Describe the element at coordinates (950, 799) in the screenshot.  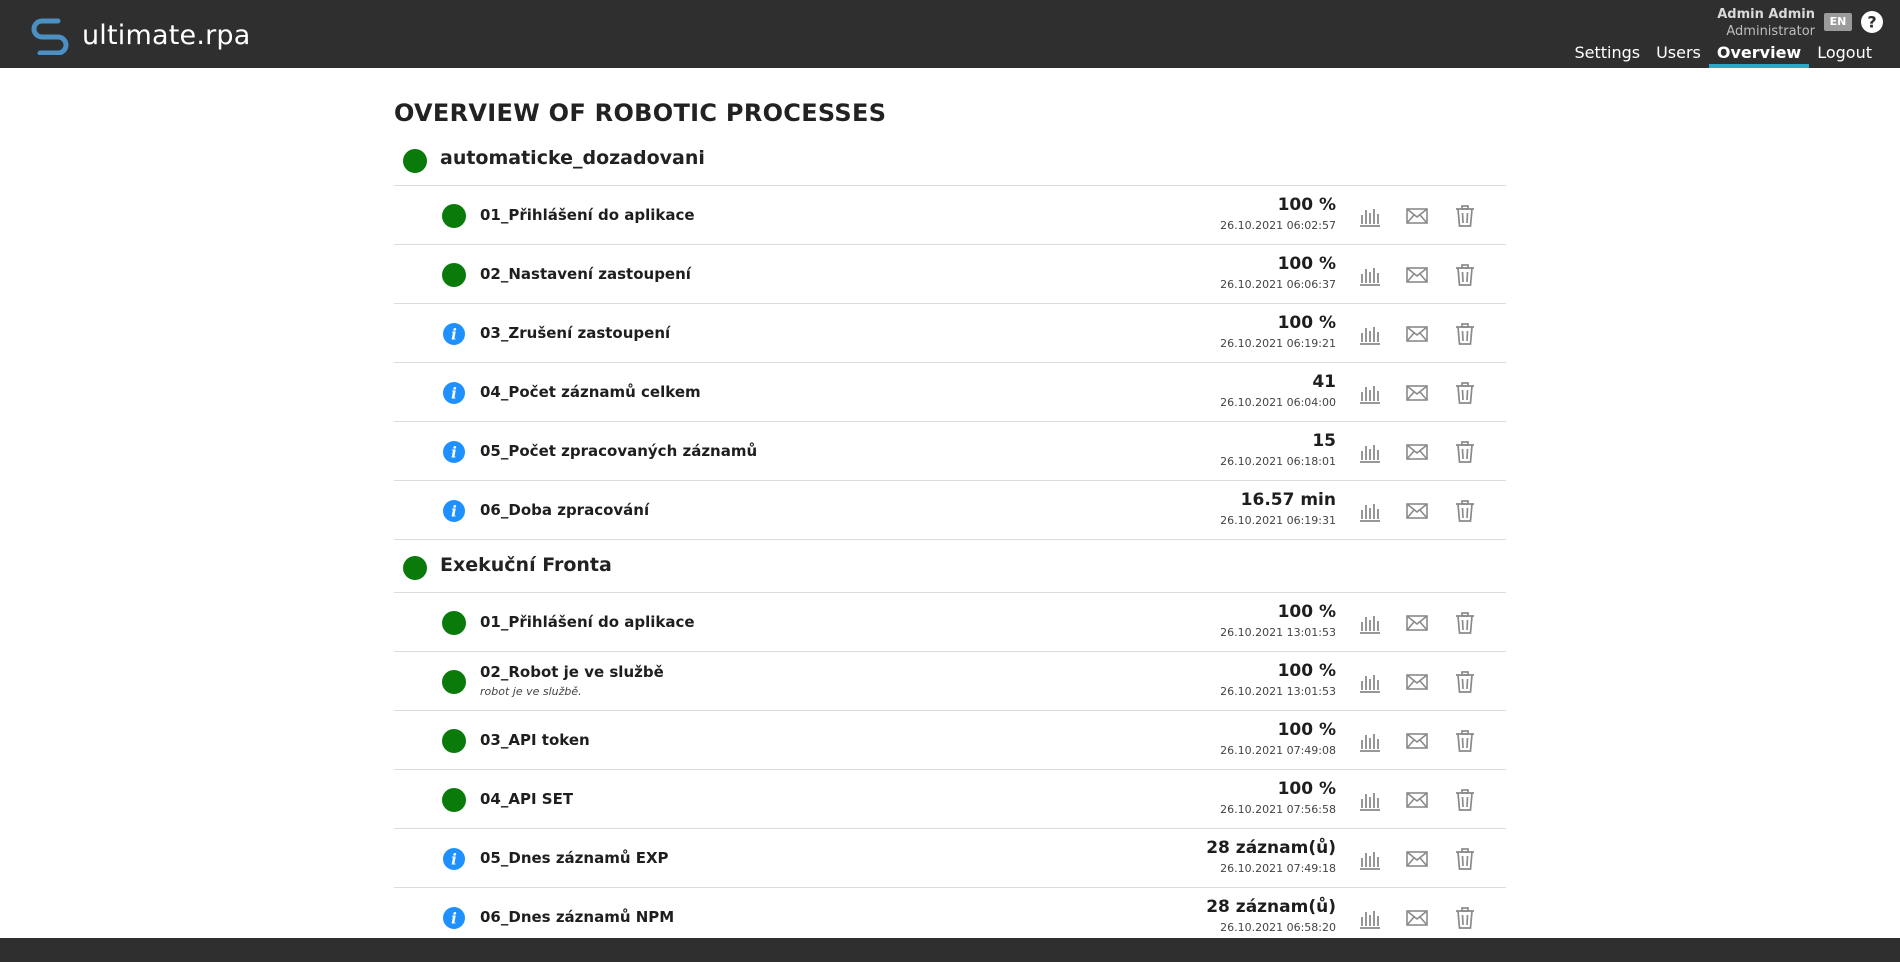
I see `process-row: 04_API SET 100 % 26.10.2021 07:56:58` at that location.